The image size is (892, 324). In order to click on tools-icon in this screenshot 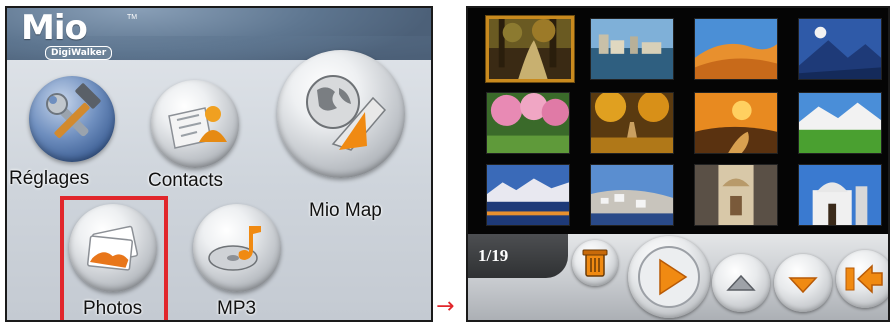, I will do `click(72, 119)`.